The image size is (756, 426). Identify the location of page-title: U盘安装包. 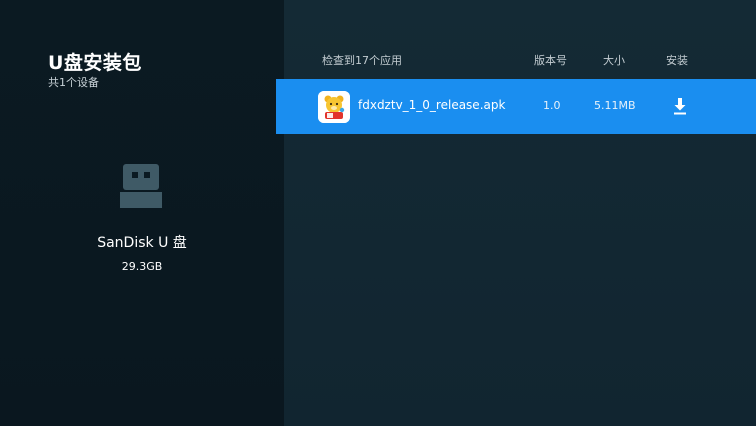
(95, 63).